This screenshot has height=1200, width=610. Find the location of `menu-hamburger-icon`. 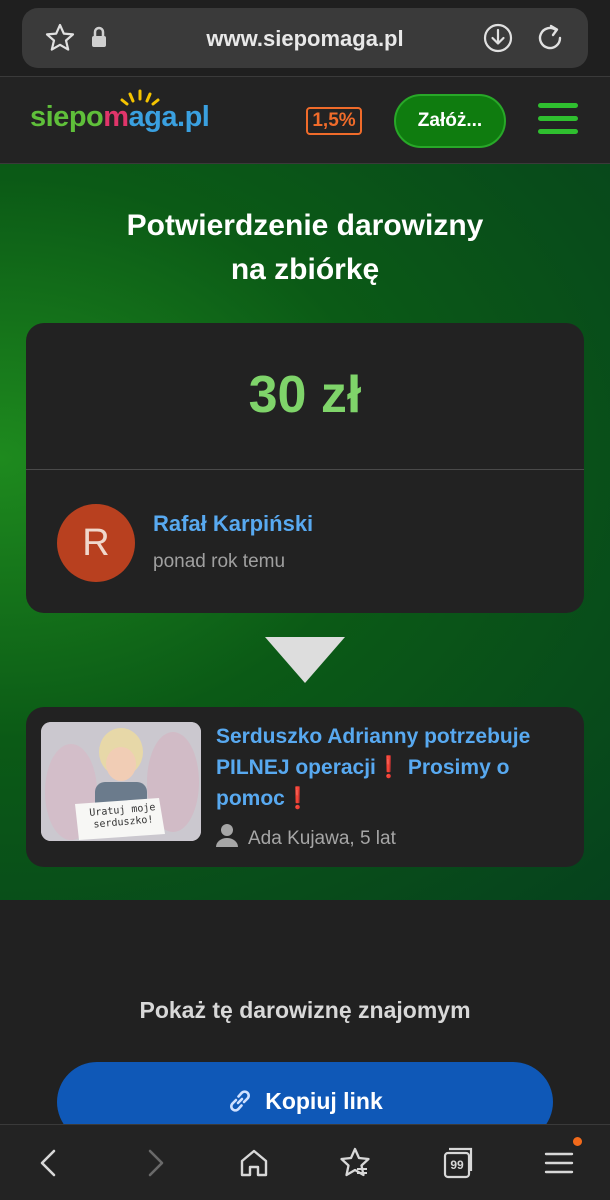

menu-hamburger-icon is located at coordinates (558, 121).